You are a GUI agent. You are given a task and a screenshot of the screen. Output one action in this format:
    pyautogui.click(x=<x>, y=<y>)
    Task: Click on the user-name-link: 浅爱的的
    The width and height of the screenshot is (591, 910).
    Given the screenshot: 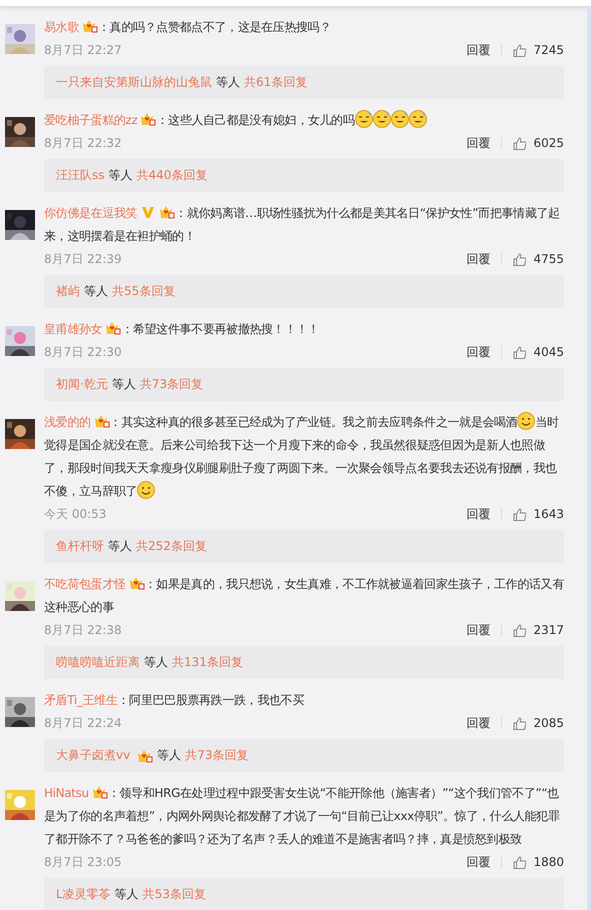 What is the action you would take?
    pyautogui.click(x=67, y=422)
    